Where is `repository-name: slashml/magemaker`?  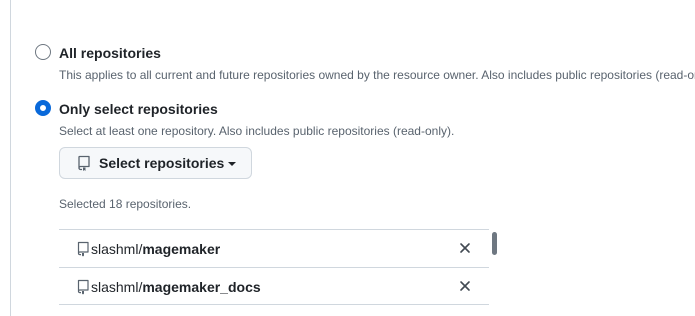 repository-name: slashml/magemaker is located at coordinates (155, 249).